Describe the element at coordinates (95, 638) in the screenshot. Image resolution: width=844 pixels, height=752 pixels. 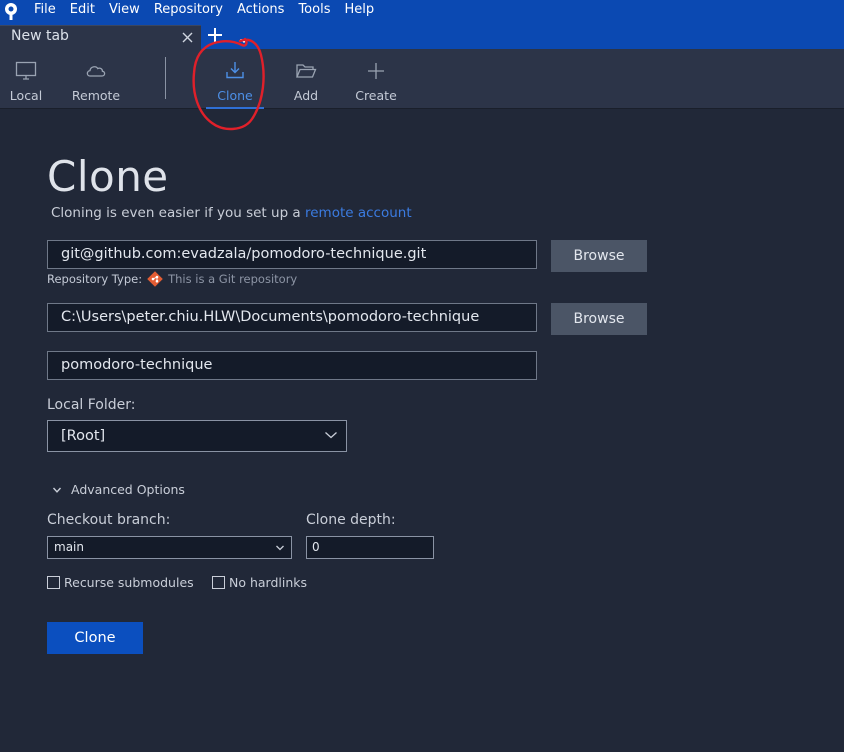
I see `clone-button: Clone` at that location.